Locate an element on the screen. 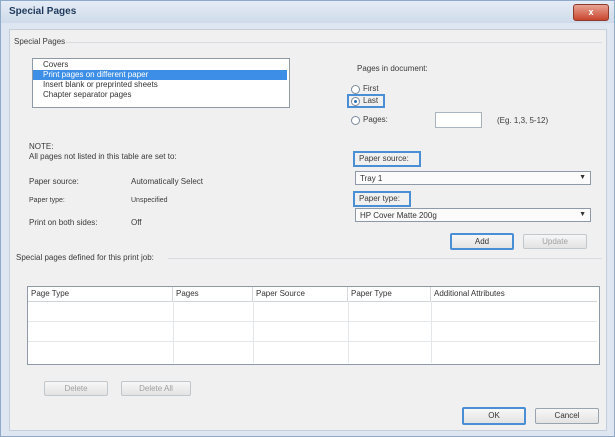 The width and height of the screenshot is (615, 437). pages-hint: (Eg. 1,3, 5-12) is located at coordinates (523, 120).